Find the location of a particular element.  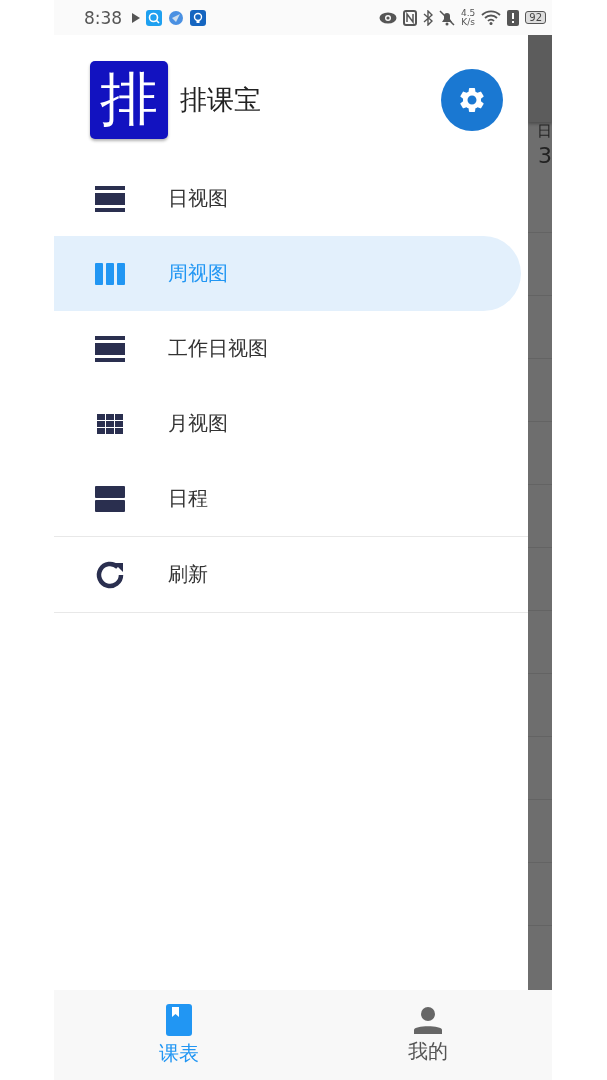

nfc-icon is located at coordinates (409, 17).